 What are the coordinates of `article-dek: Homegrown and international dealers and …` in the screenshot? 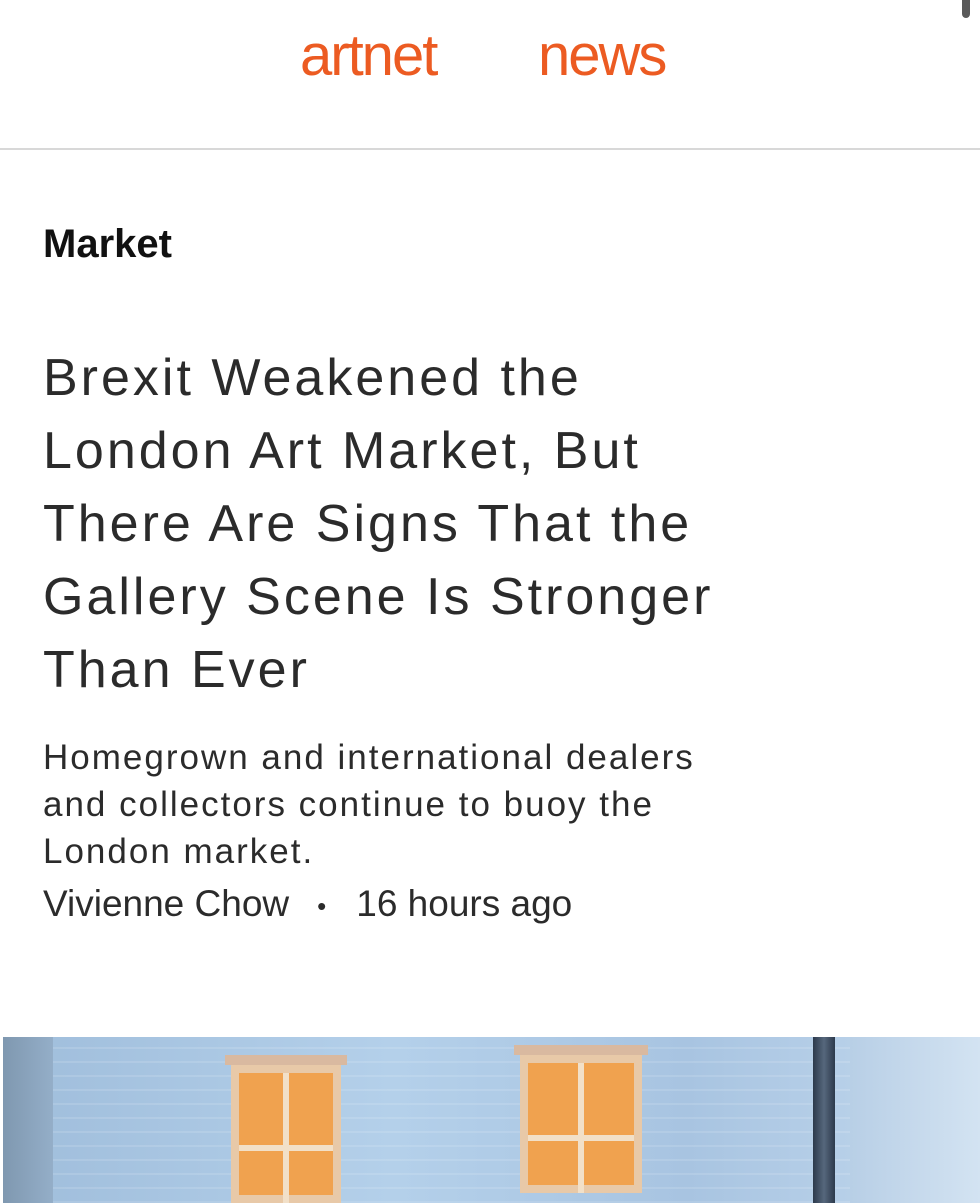 It's located at (483, 804).